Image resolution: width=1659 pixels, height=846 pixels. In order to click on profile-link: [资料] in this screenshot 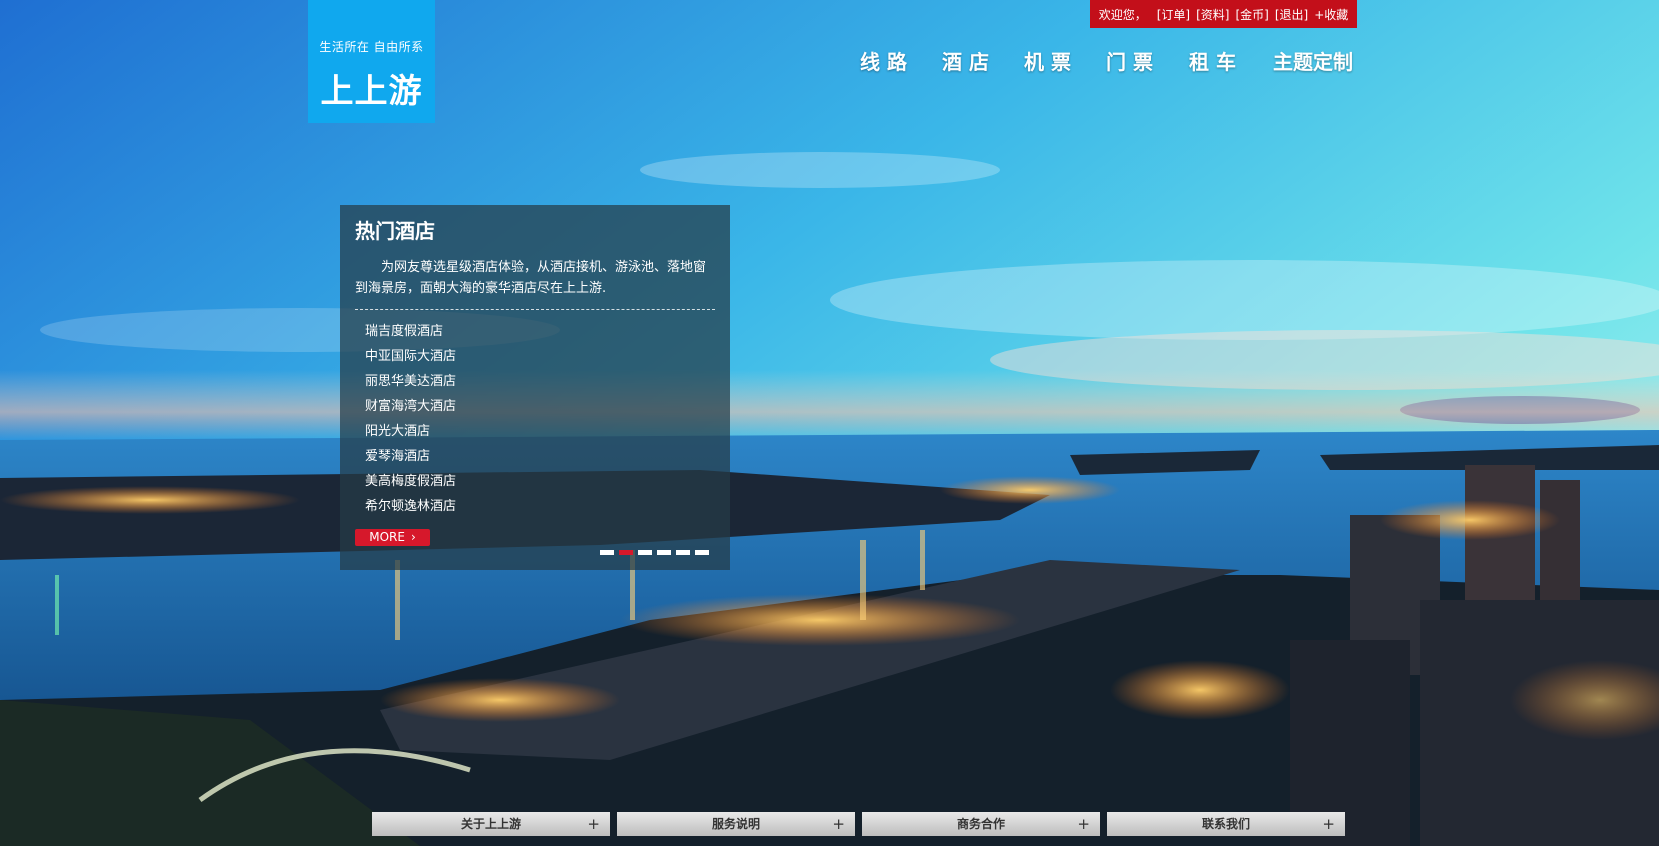, I will do `click(1212, 14)`.